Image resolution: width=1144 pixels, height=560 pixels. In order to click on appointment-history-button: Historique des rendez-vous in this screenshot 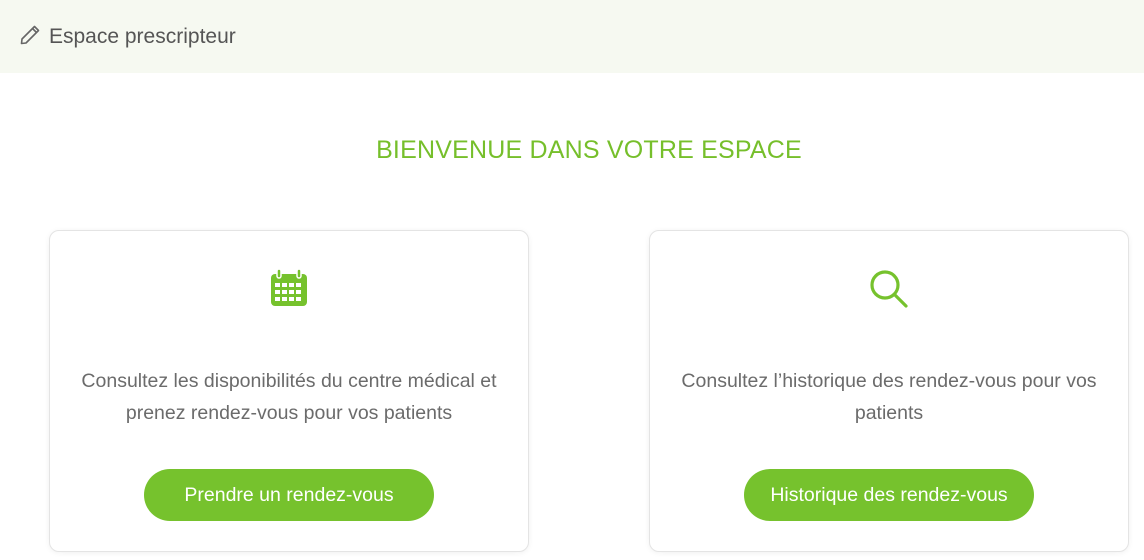, I will do `click(889, 495)`.